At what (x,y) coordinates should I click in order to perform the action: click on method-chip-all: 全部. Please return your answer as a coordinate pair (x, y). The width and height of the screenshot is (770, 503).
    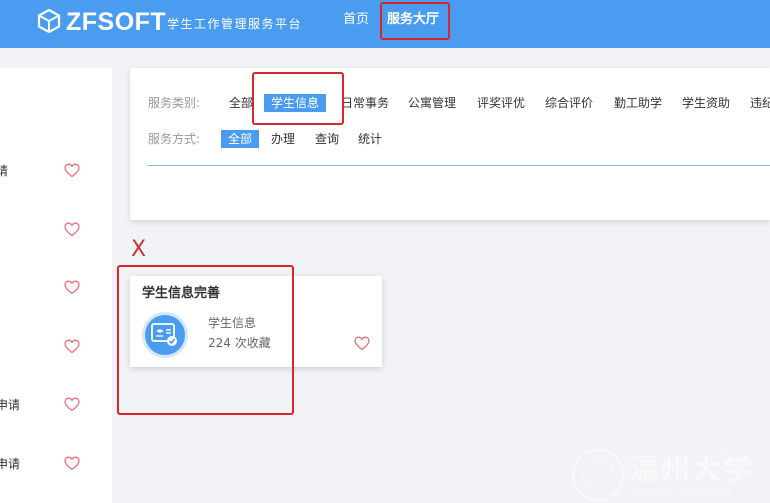
    Looking at the image, I should click on (240, 139).